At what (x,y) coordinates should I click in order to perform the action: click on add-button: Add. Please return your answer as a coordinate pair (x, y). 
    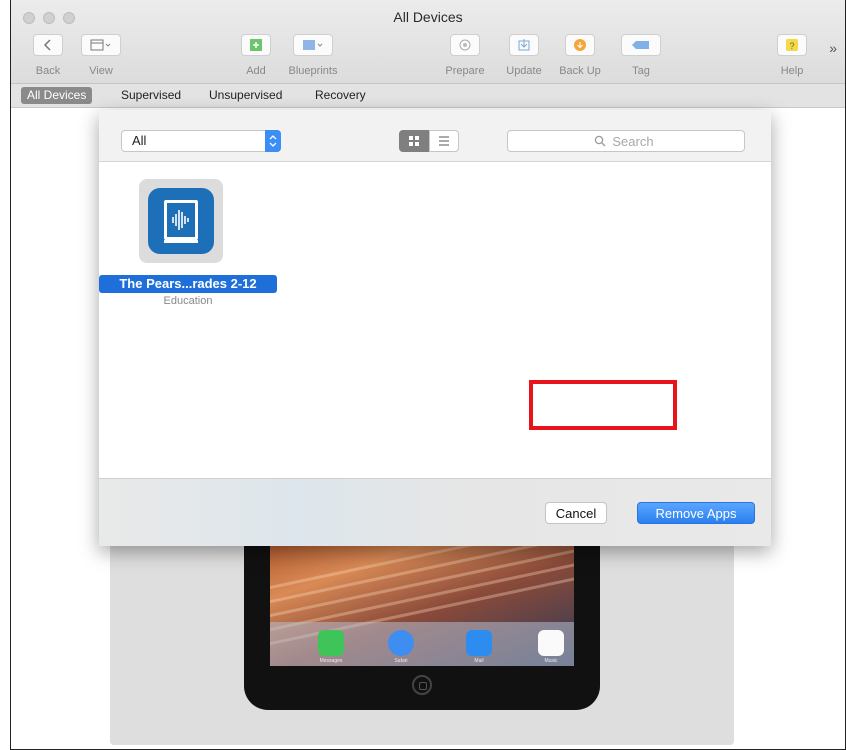
    Looking at the image, I should click on (256, 55).